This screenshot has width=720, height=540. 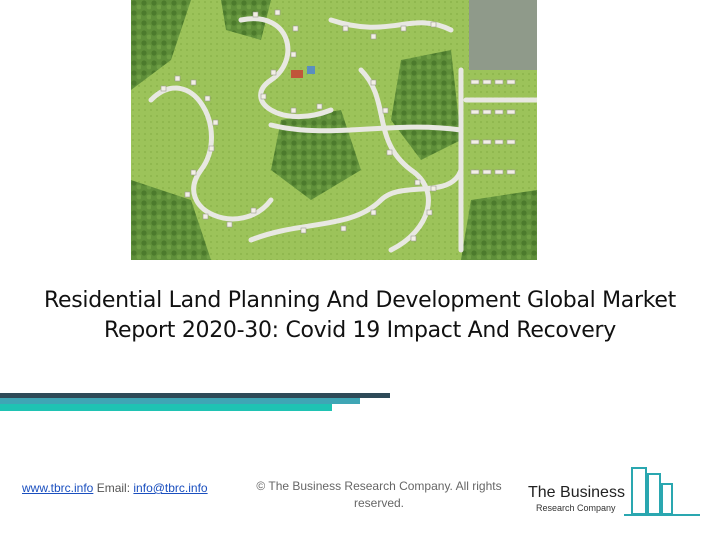 I want to click on logo-subtitle: Research Company, so click(x=576, y=508).